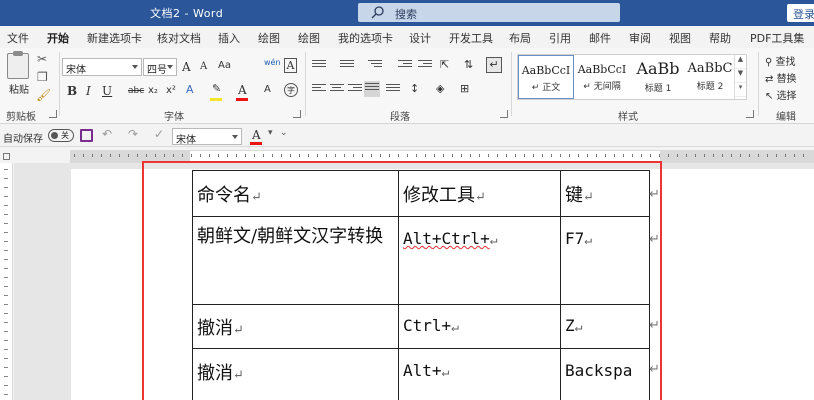 The height and width of the screenshot is (400, 814). I want to click on highlight-icon: ✎, so click(216, 88).